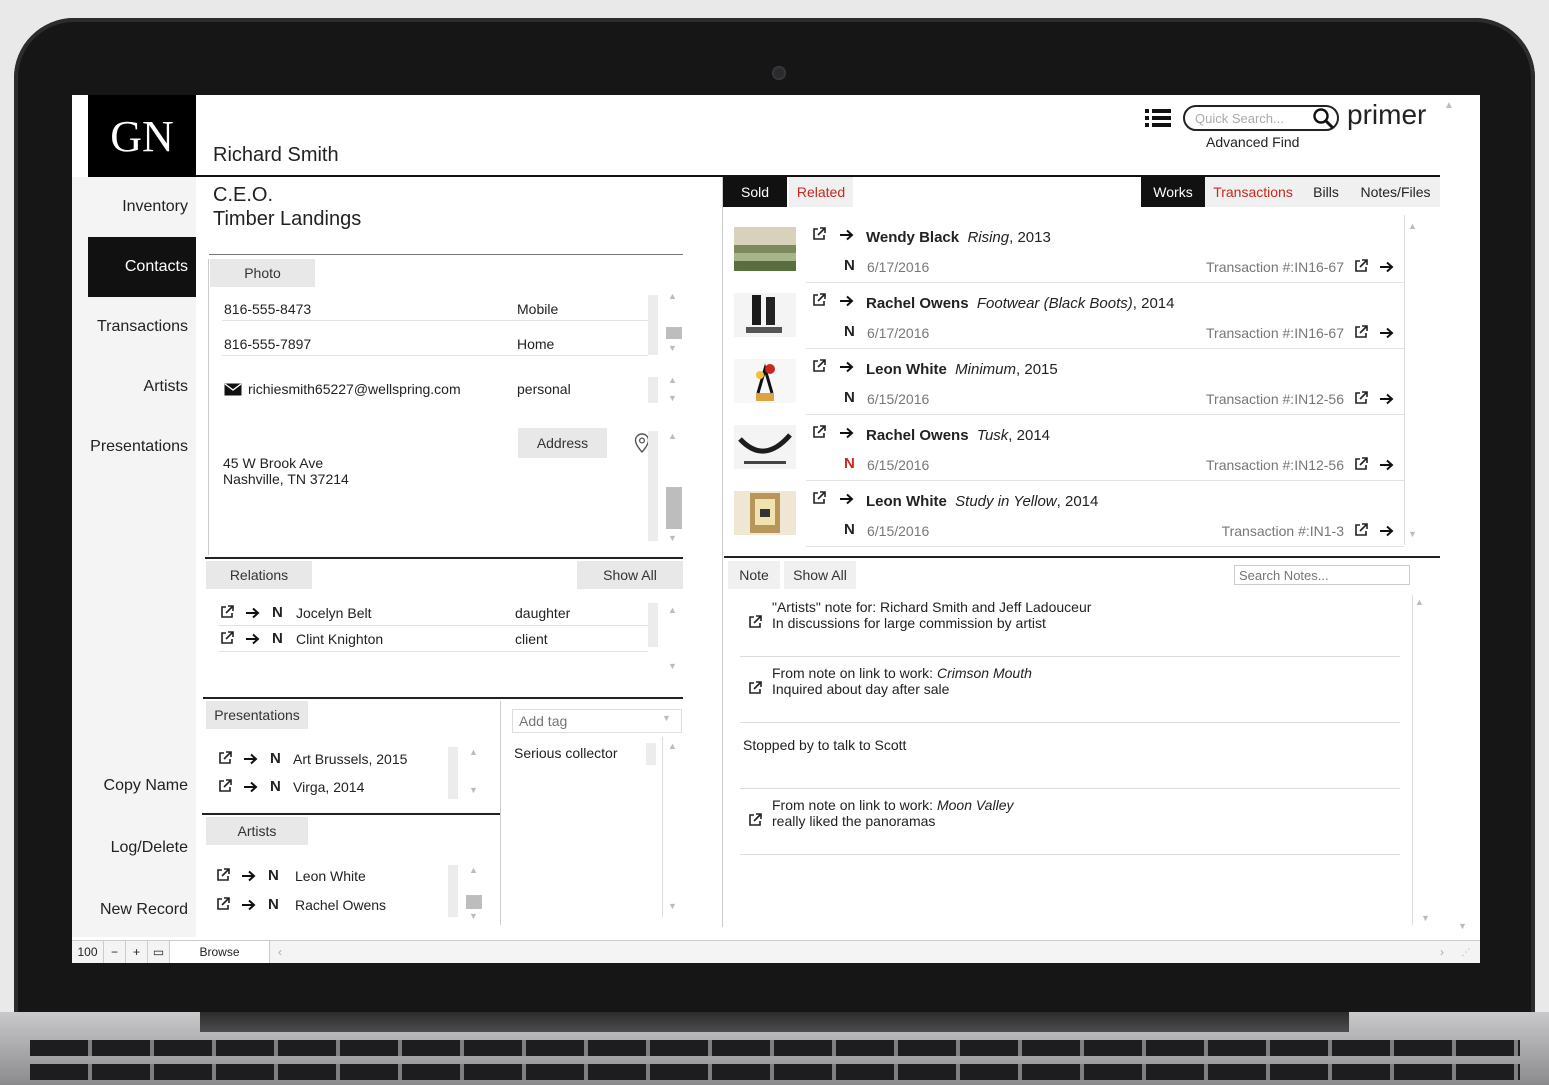 This screenshot has width=1549, height=1085. Describe the element at coordinates (115, 952) in the screenshot. I see `zoom-out-button: −` at that location.